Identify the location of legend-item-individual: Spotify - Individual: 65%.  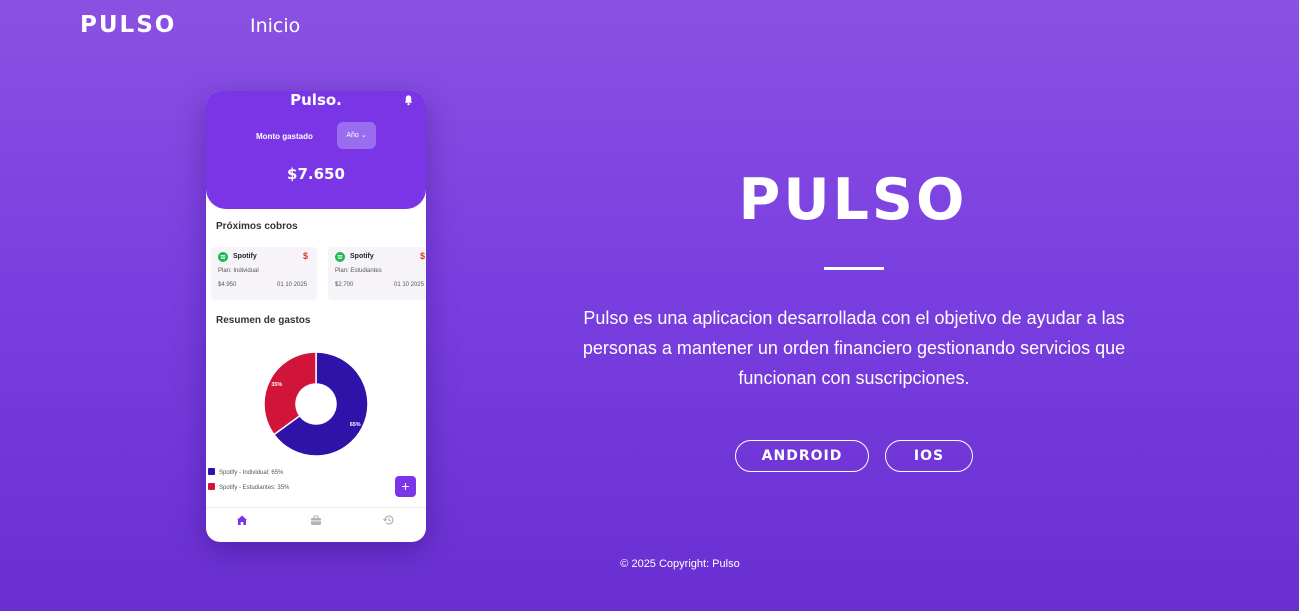
(245, 472).